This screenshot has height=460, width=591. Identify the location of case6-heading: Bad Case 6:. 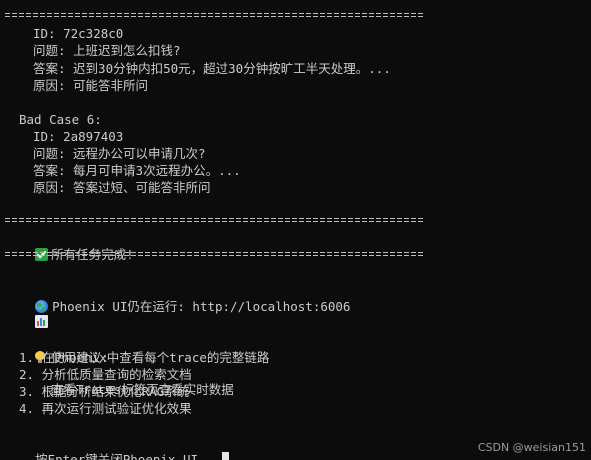
(60, 119).